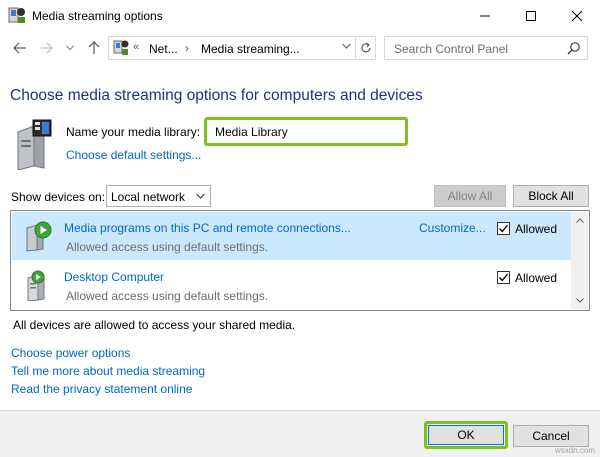 The width and height of the screenshot is (600, 457). Describe the element at coordinates (451, 49) in the screenshot. I see `search-input: Search Control Panel` at that location.